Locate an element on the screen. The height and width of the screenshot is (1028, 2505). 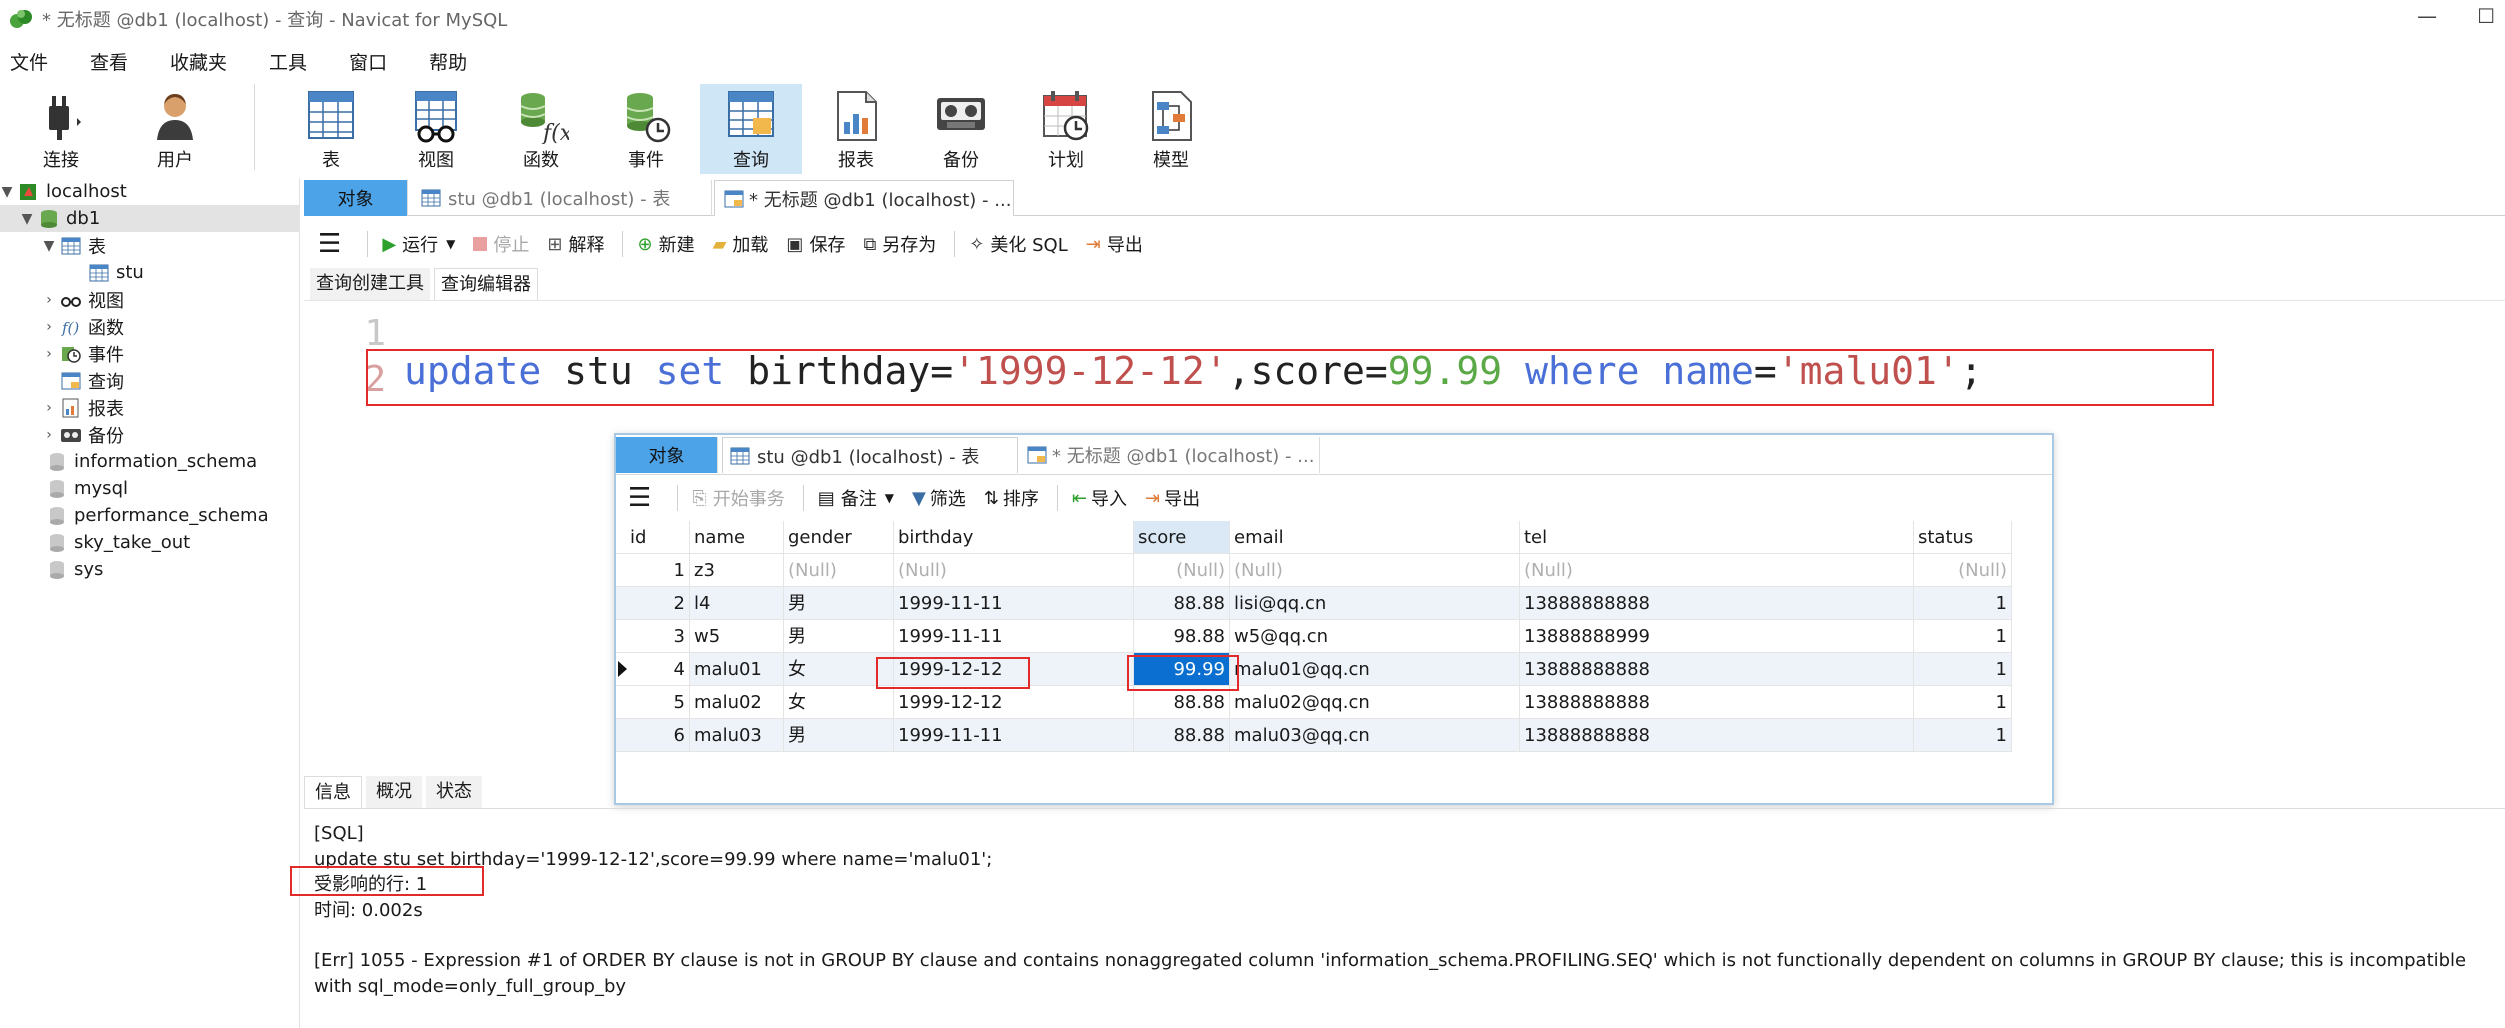
tree-db-sky-take-out: sky_take_out is located at coordinates (116, 542).